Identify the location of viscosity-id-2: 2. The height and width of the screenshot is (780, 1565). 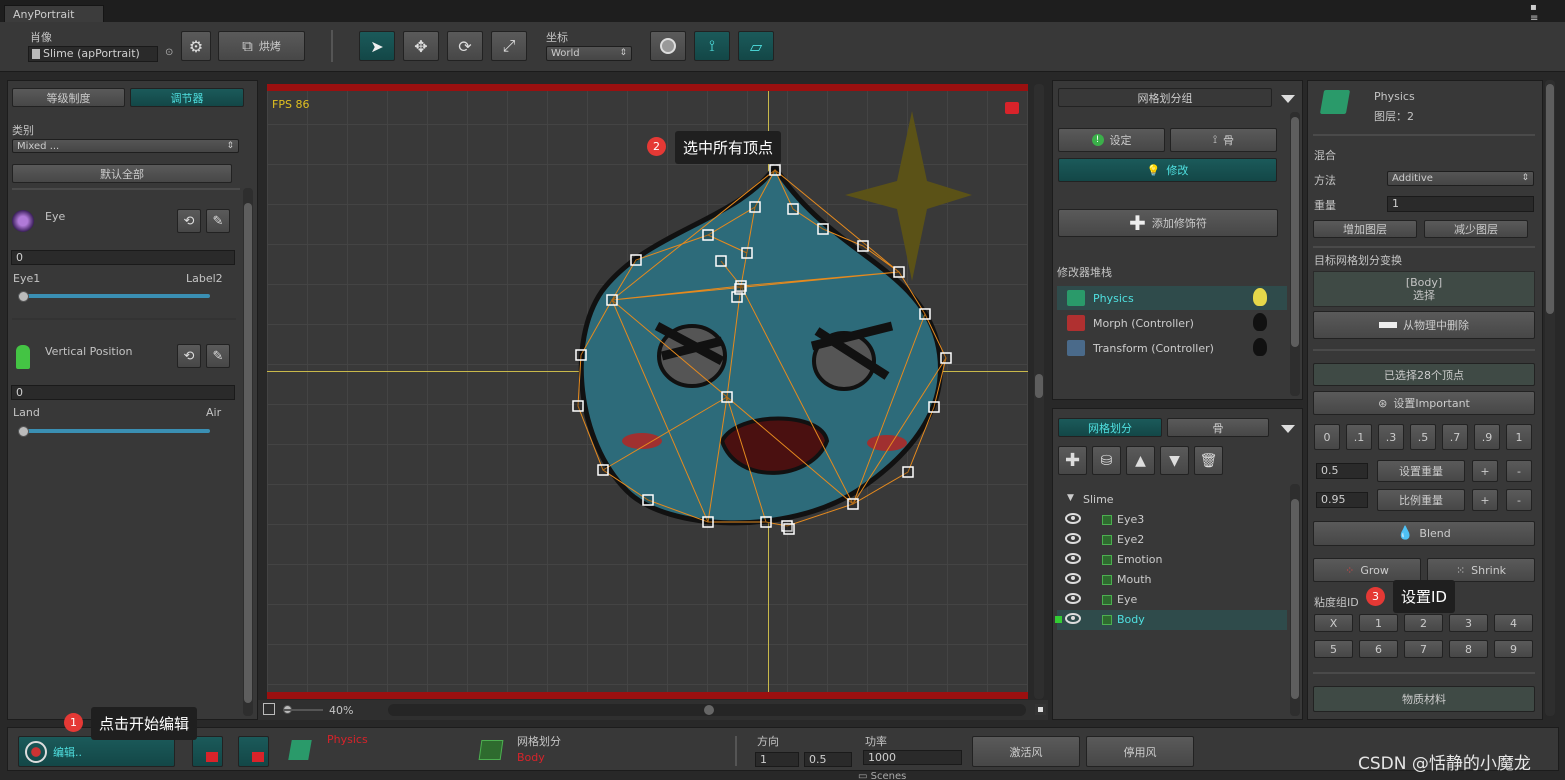
(1423, 623).